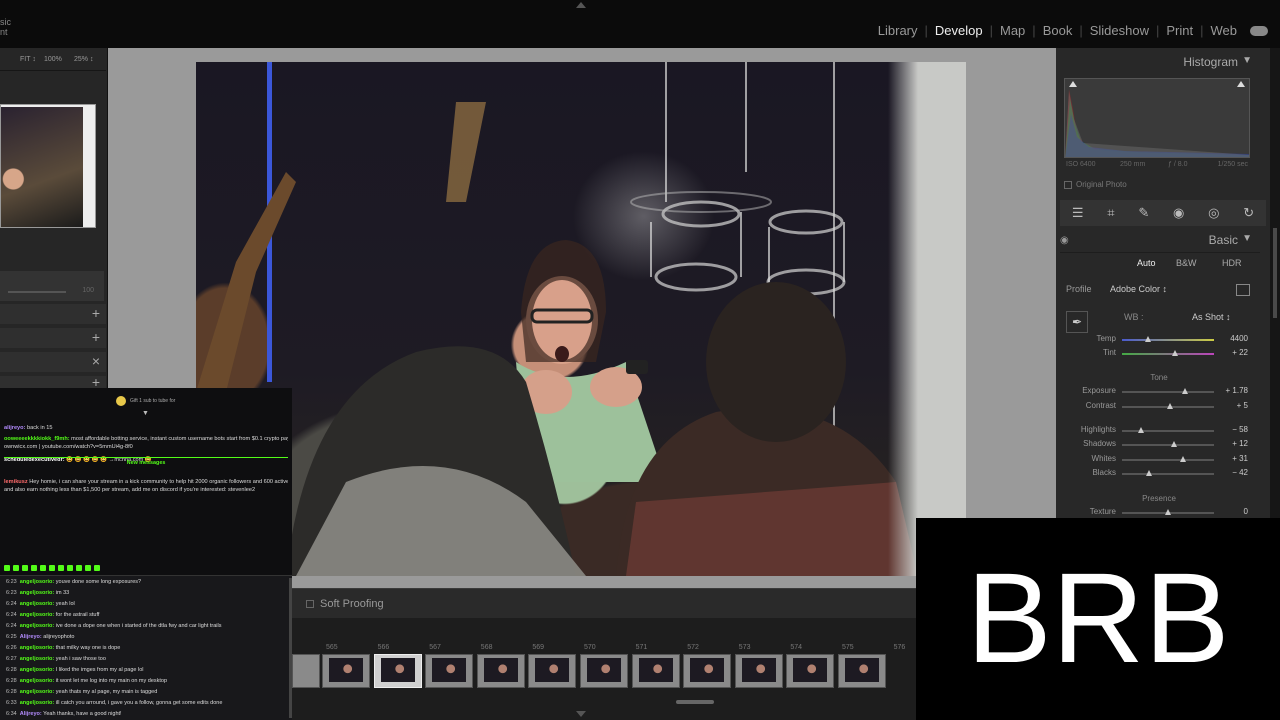 Image resolution: width=1280 pixels, height=720 pixels. I want to click on right-panel-scrollbar, so click(1275, 283).